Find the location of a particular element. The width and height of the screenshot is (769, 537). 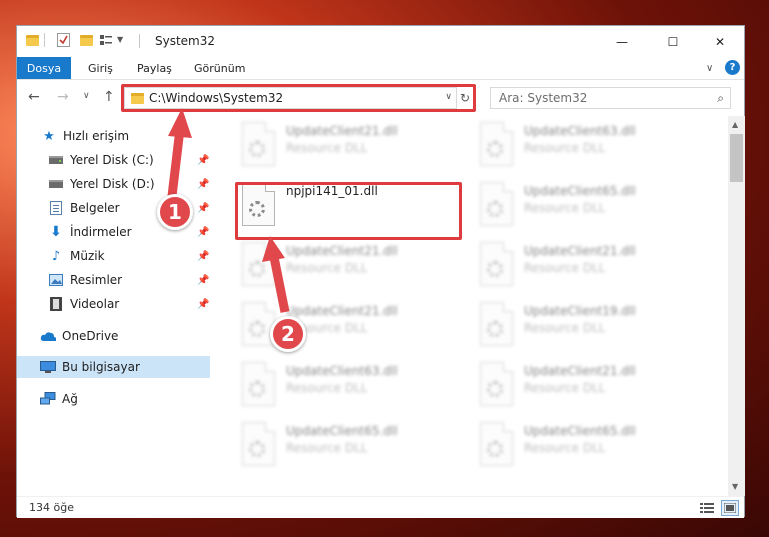

window-title: System32 is located at coordinates (185, 41).